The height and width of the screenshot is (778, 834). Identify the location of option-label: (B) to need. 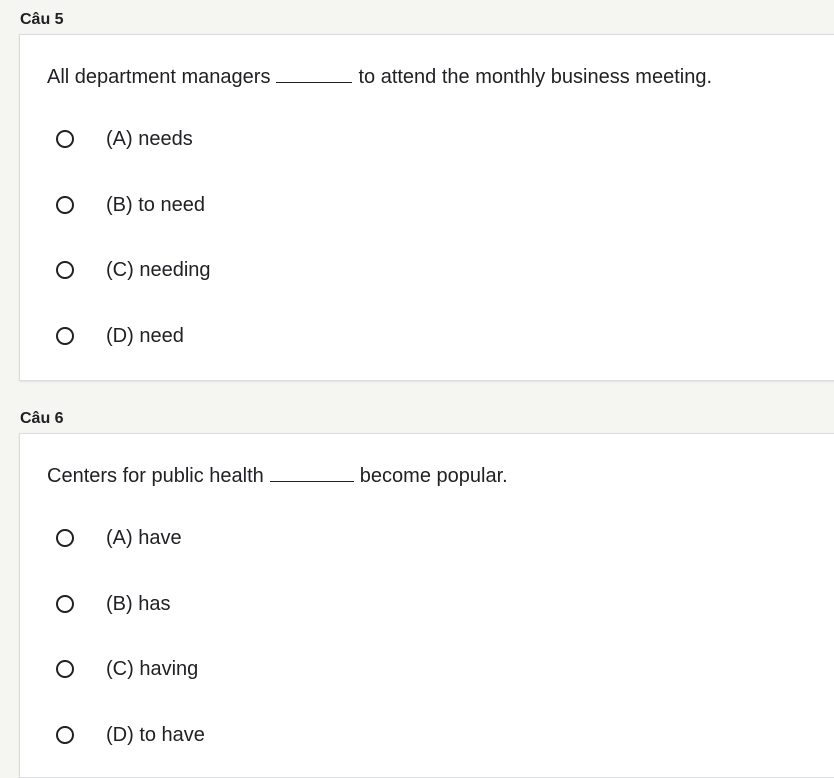
(155, 204).